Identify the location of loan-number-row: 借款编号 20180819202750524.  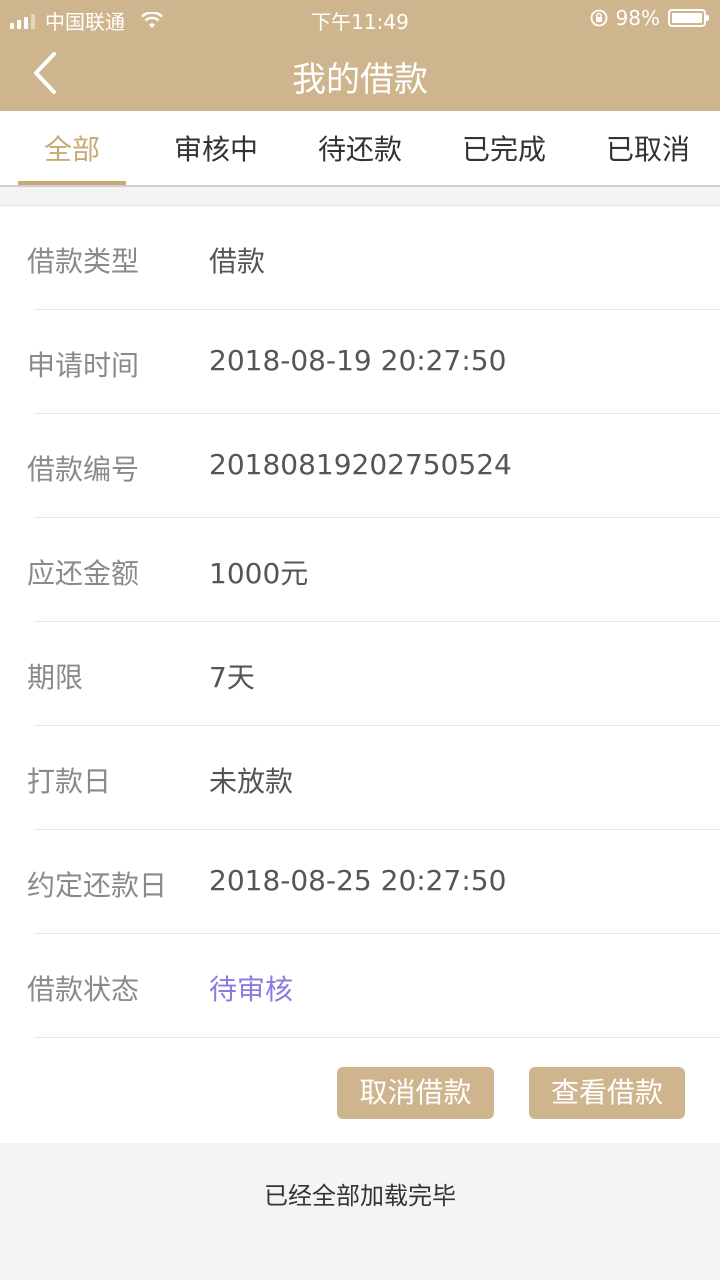
(360, 466).